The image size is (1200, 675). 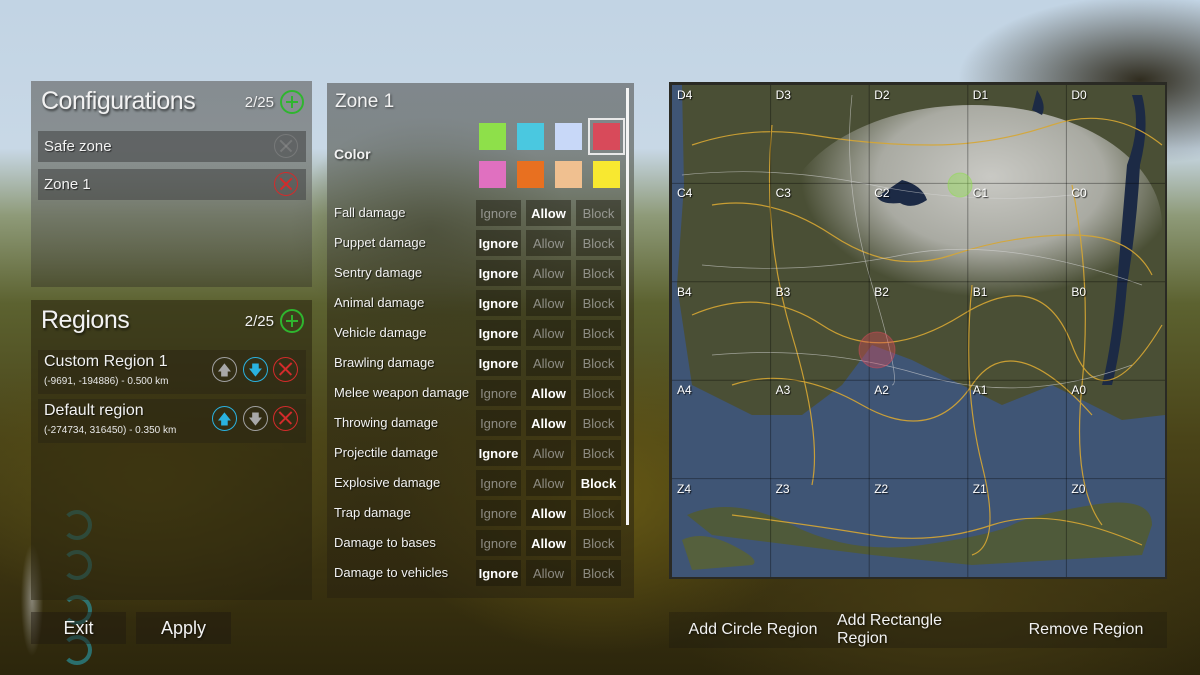 I want to click on damage-rule-row: Animal damage Ignore Allow Block, so click(x=477, y=303).